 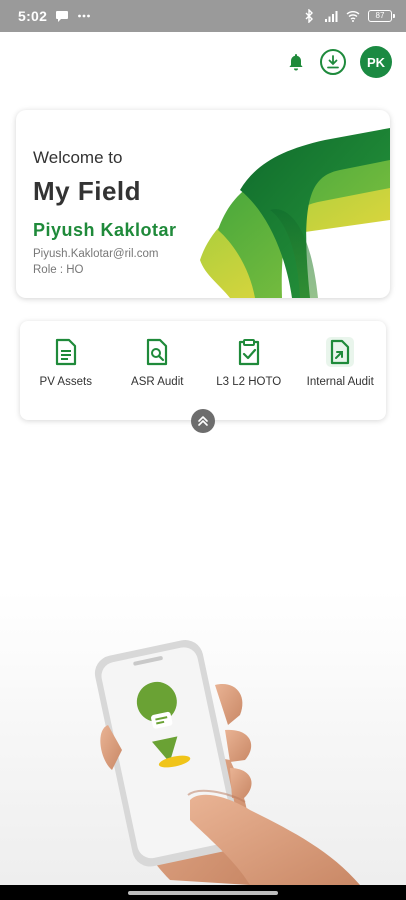 I want to click on action-asr-audit: ASR Audit, so click(x=158, y=370).